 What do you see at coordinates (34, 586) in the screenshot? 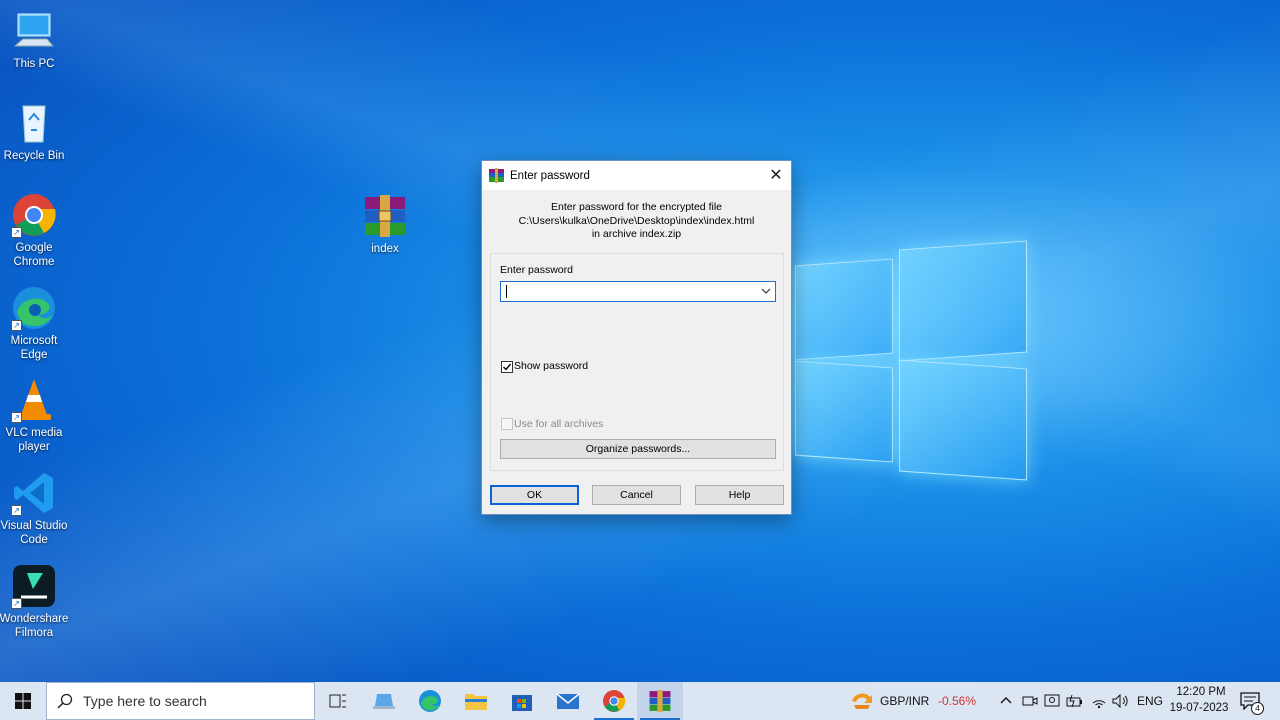
I see `filmora-icon: ↗` at bounding box center [34, 586].